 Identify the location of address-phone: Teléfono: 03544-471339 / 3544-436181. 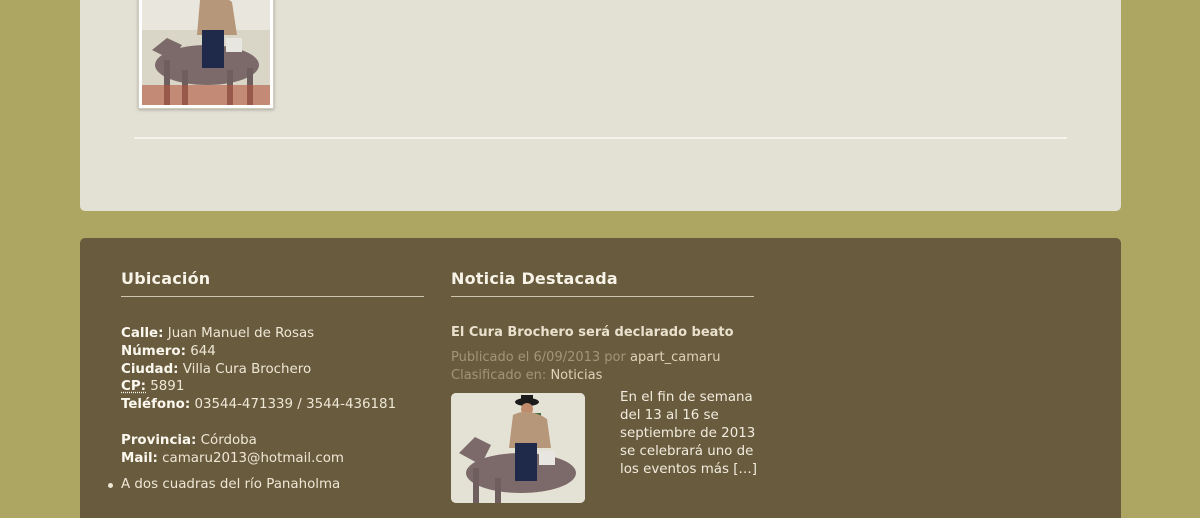
(259, 405).